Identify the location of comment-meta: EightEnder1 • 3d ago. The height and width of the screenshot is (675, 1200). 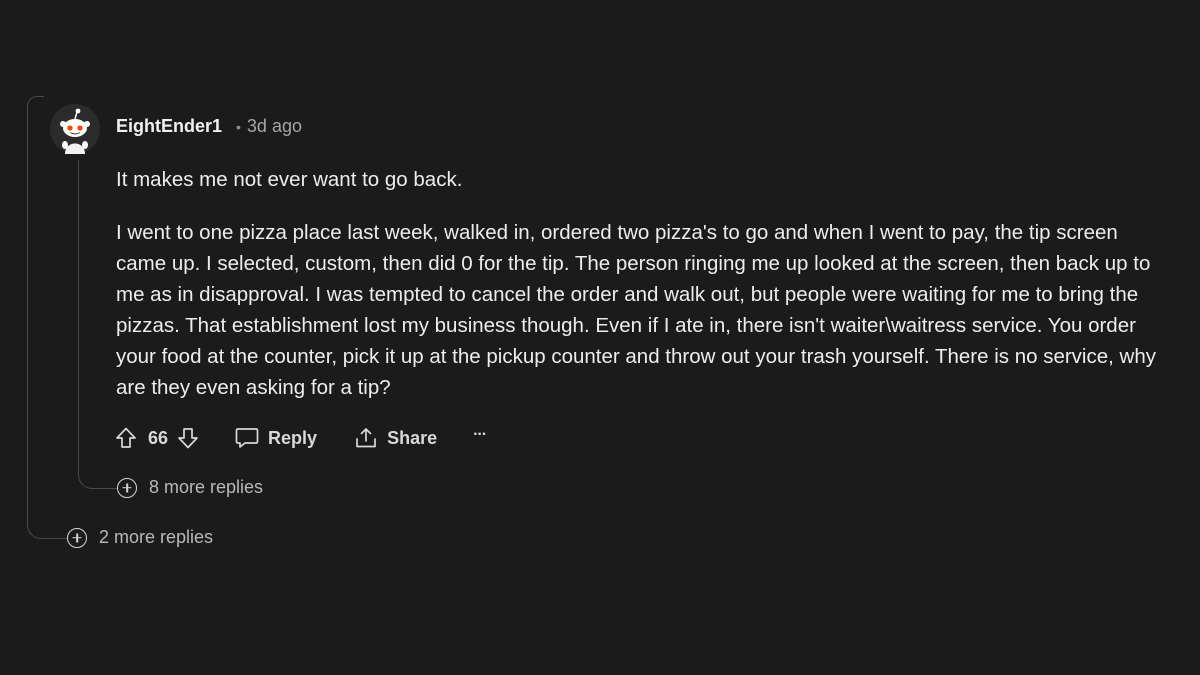
(209, 126).